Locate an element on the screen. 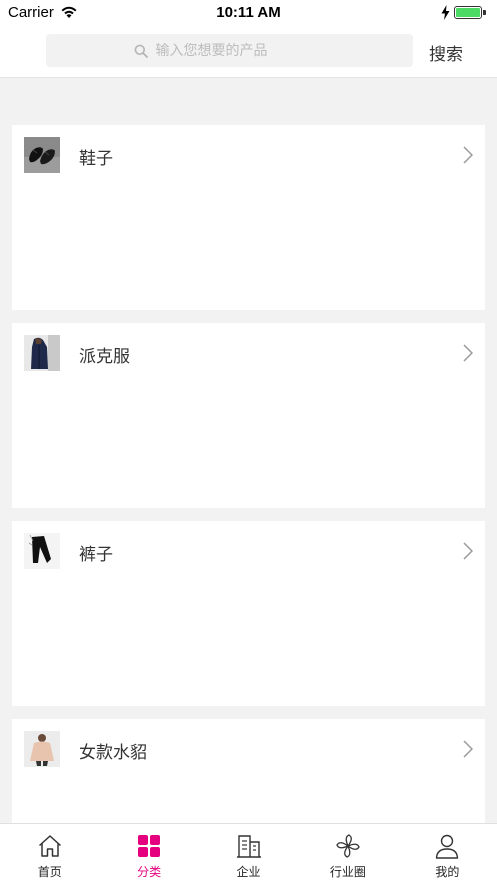 This screenshot has width=497, height=883. search-box is located at coordinates (229, 50).